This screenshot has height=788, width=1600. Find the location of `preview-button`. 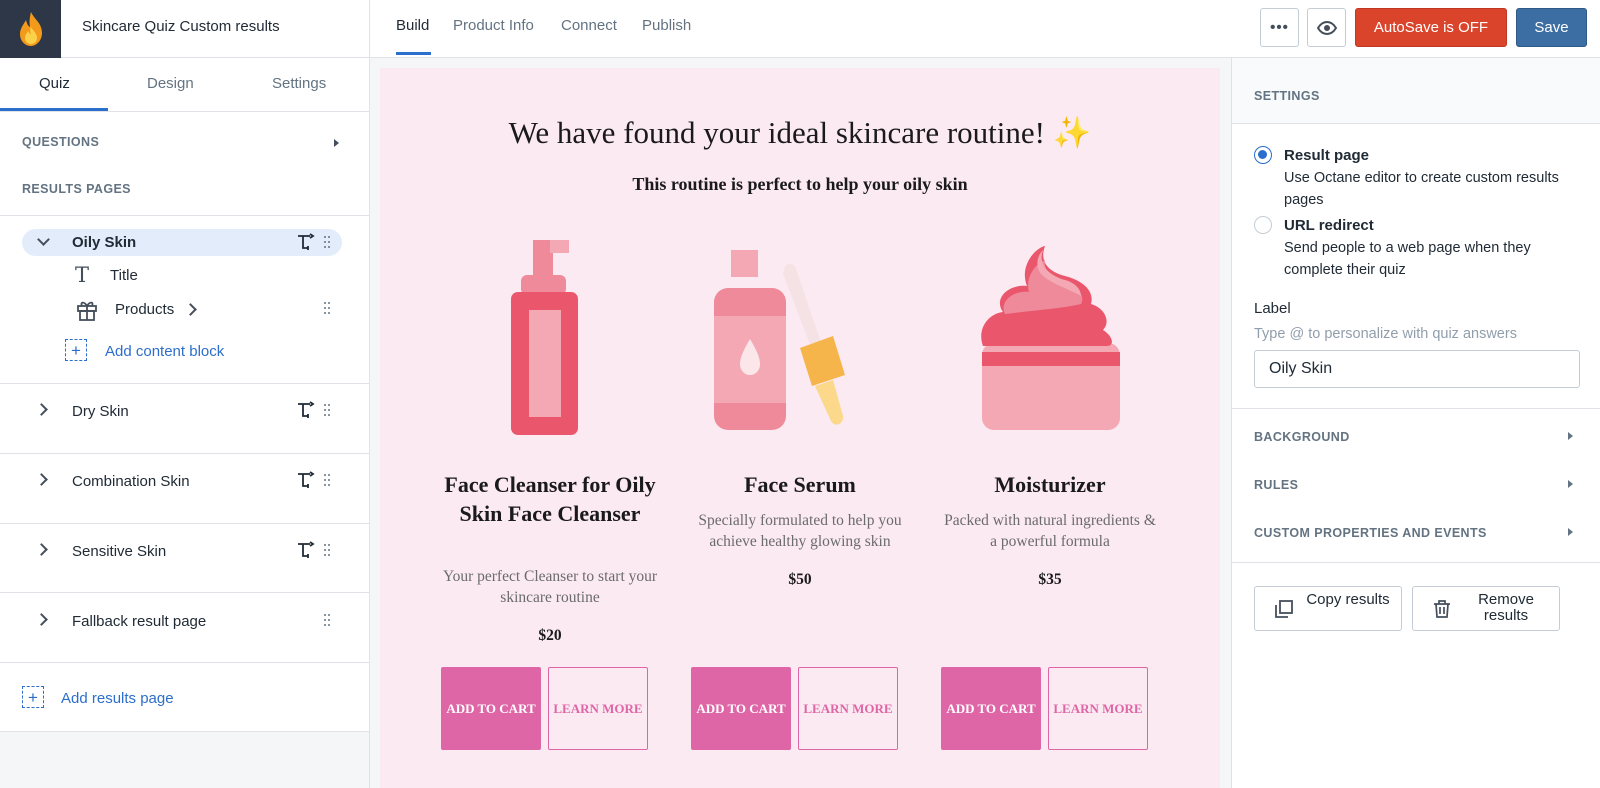

preview-button is located at coordinates (1326, 27).